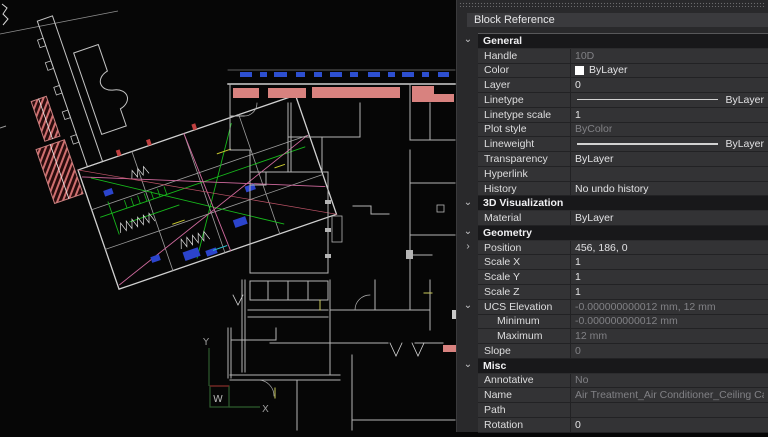 This screenshot has width=768, height=437. I want to click on property-label: History, so click(524, 188).